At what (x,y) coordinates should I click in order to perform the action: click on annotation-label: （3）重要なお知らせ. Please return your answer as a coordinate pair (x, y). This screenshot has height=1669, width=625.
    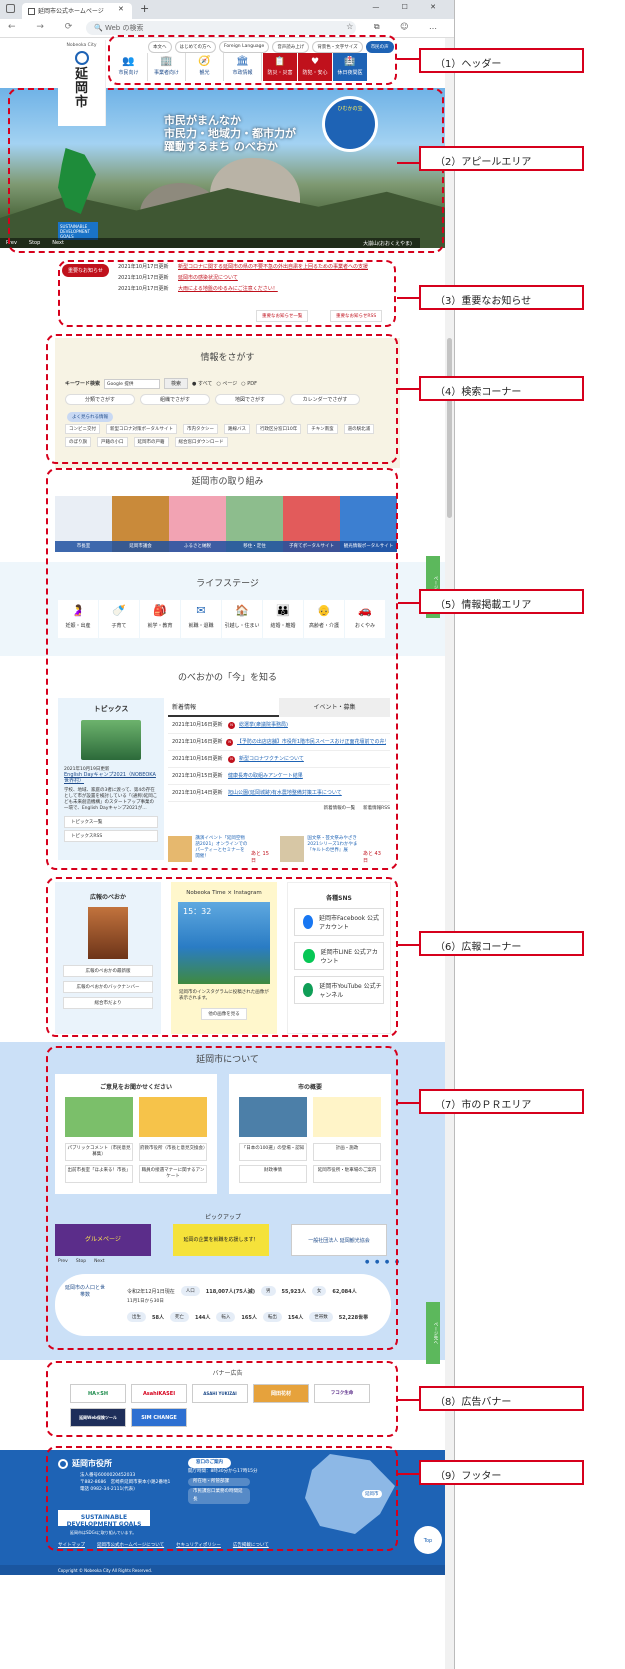
    Looking at the image, I should click on (501, 297).